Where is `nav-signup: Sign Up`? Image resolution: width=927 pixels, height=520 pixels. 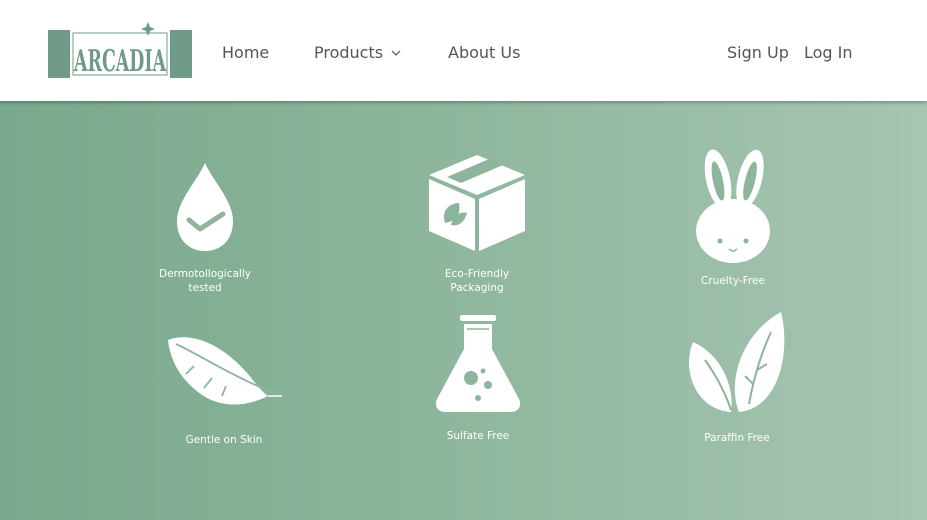
nav-signup: Sign Up is located at coordinates (758, 53).